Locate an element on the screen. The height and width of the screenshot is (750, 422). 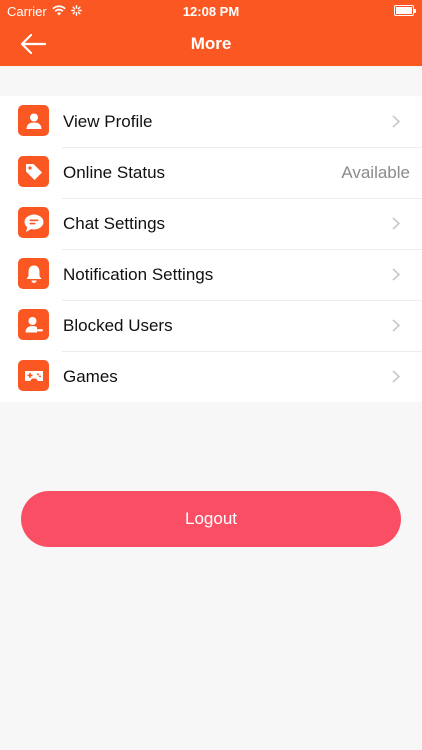
menu-item-label: Games is located at coordinates (90, 376).